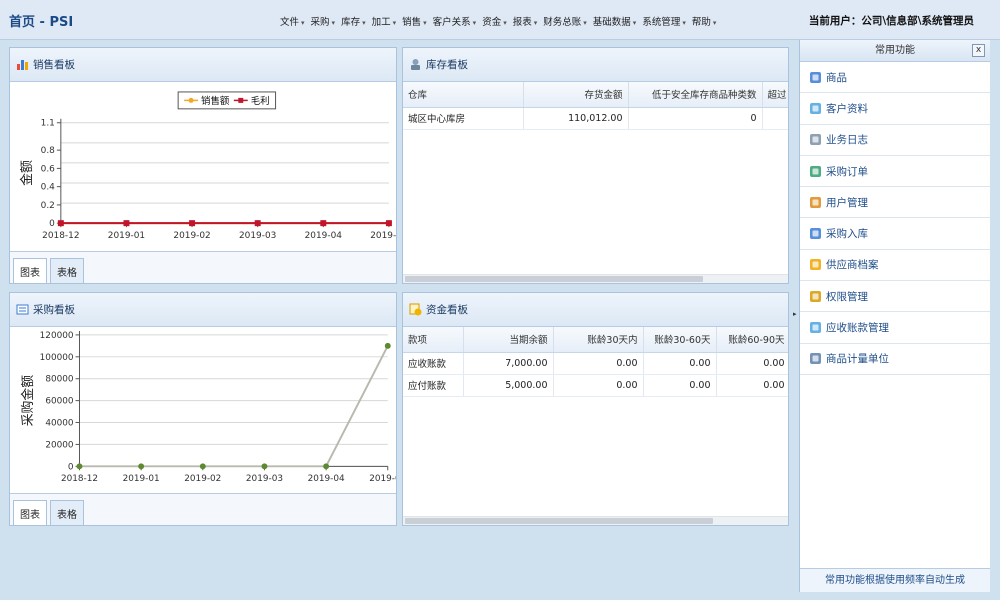 The width and height of the screenshot is (1000, 600). I want to click on y-tick-label: 1.1, so click(48, 124).